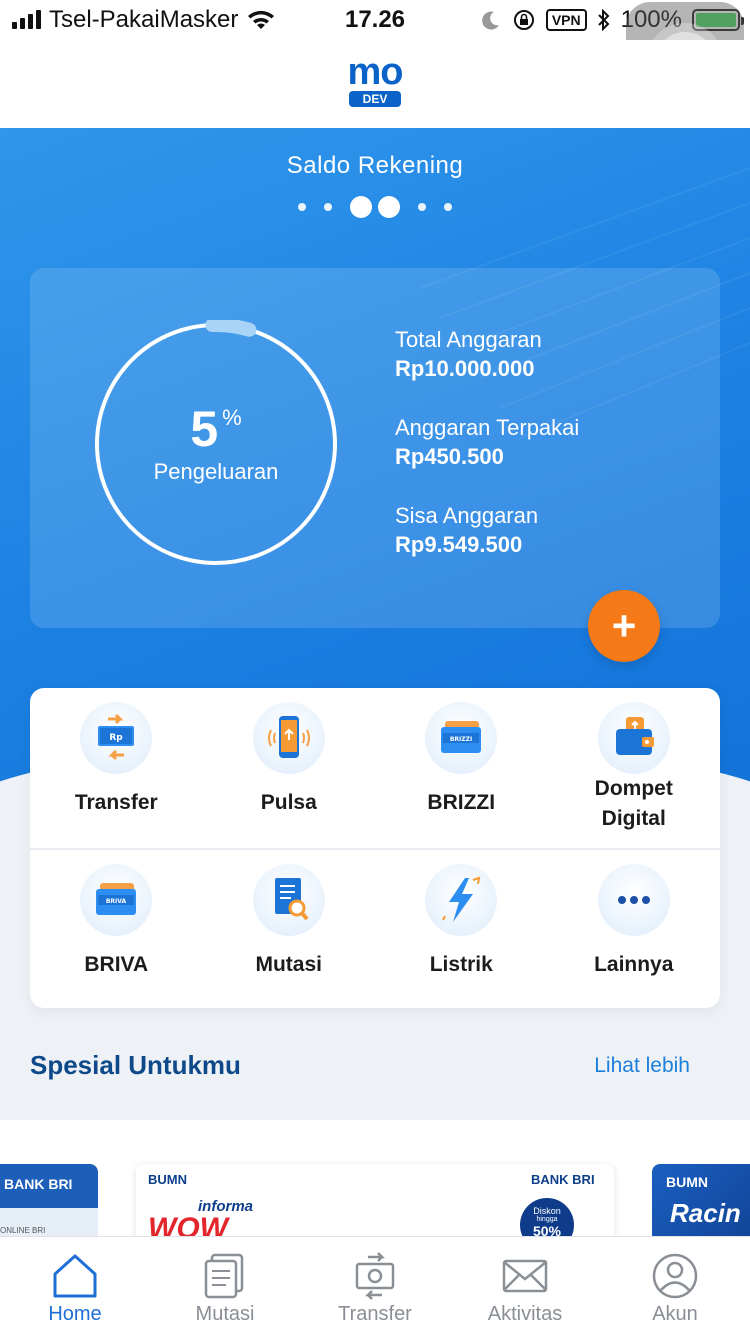 The width and height of the screenshot is (750, 1334). What do you see at coordinates (116, 802) in the screenshot?
I see `menu-label: Transfer` at bounding box center [116, 802].